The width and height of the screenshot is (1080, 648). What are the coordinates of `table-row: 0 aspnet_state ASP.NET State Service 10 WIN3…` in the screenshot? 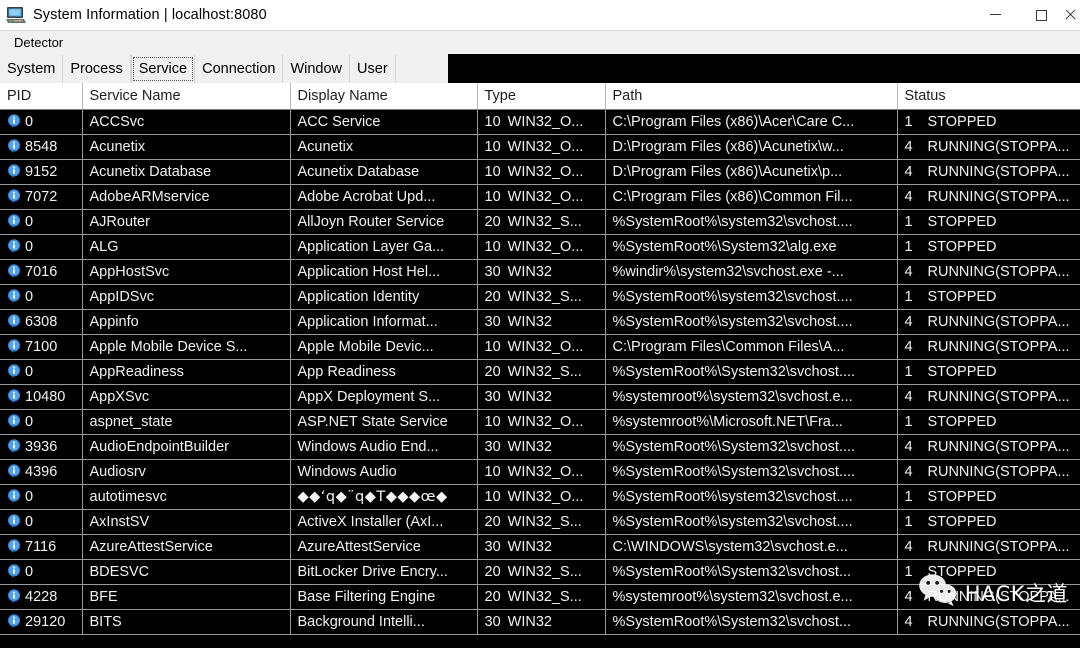 It's located at (540, 422).